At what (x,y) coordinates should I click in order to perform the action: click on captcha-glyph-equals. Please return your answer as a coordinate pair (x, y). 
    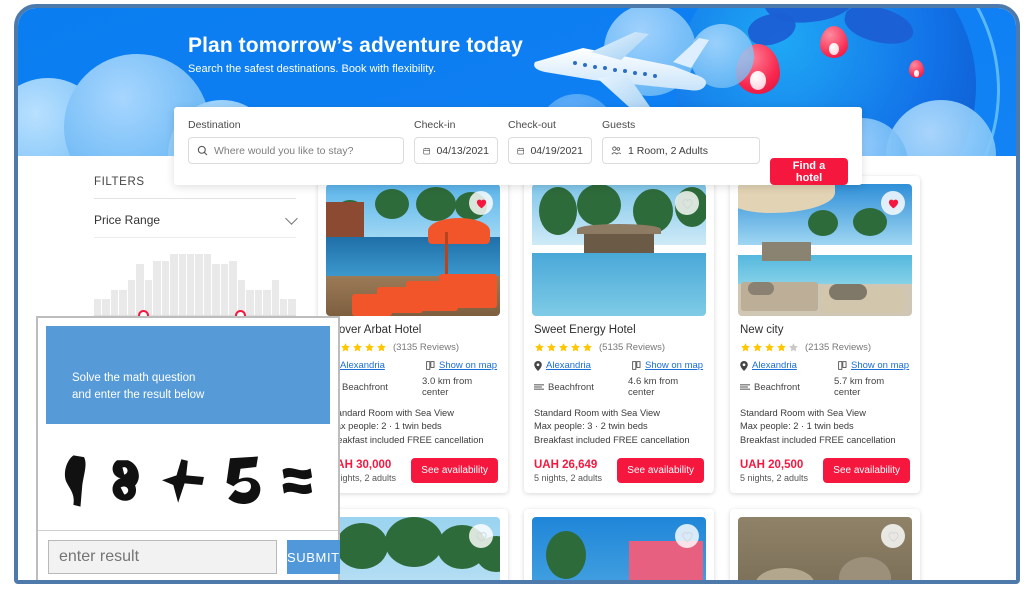
    Looking at the image, I should click on (297, 481).